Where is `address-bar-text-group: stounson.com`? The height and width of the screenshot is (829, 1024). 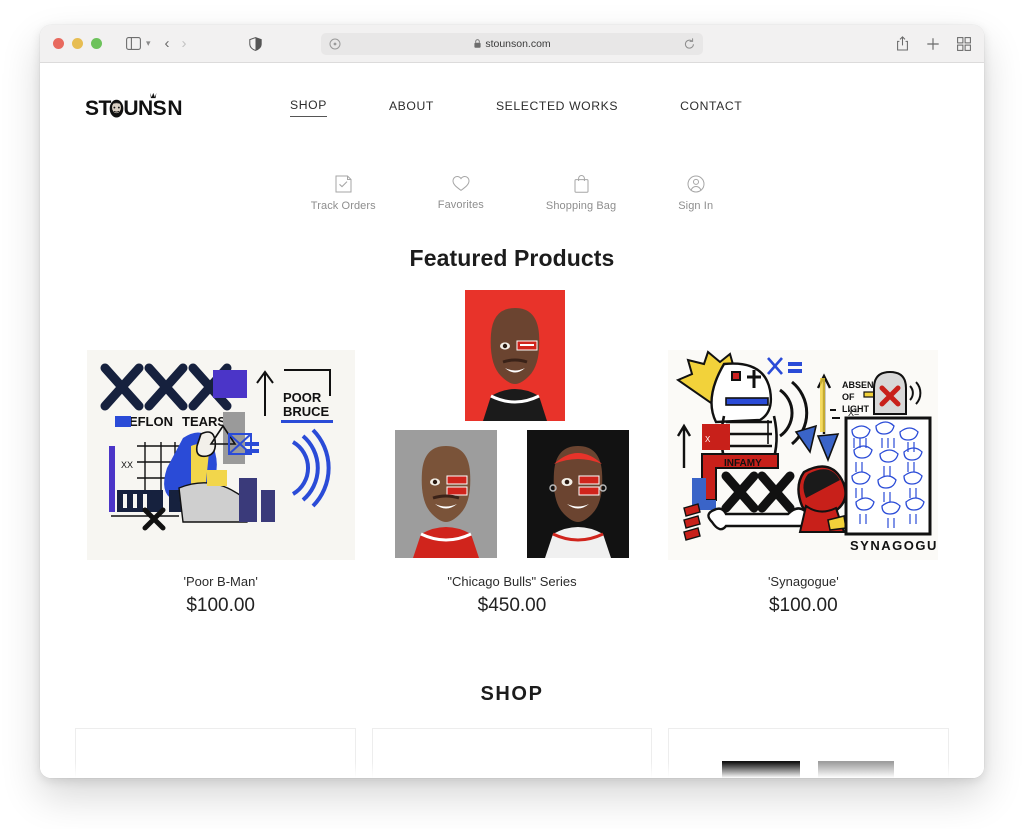
address-bar-text-group: stounson.com is located at coordinates (512, 44).